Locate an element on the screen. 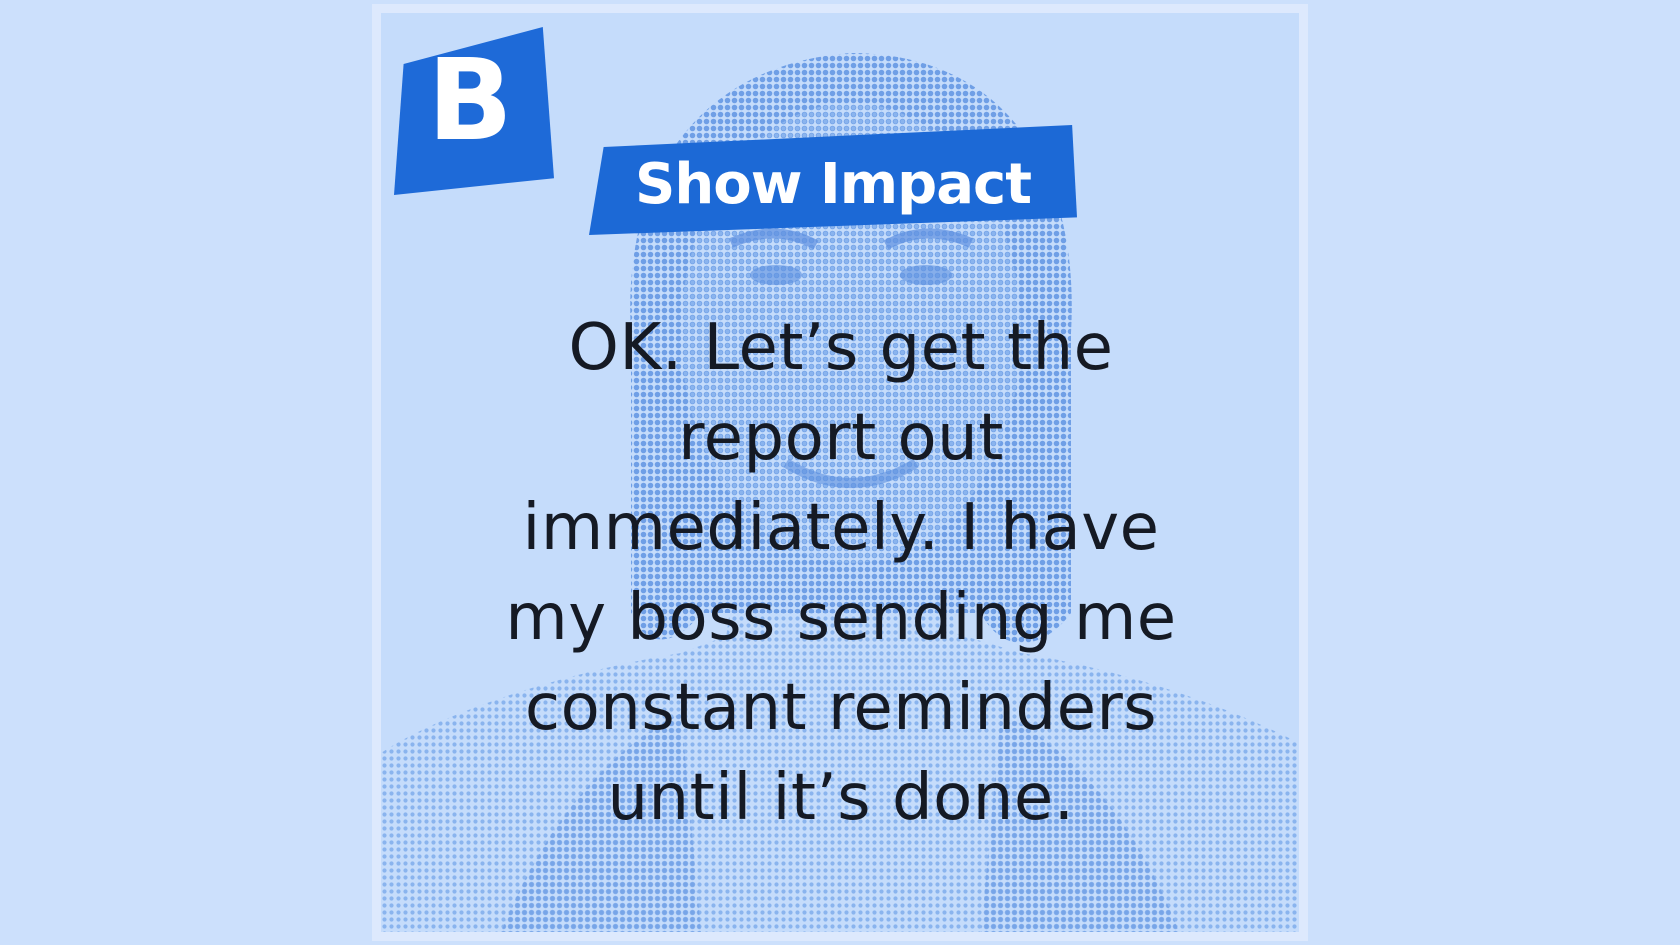 The width and height of the screenshot is (1680, 945). quote-line: my boss sending me is located at coordinates (841, 618).